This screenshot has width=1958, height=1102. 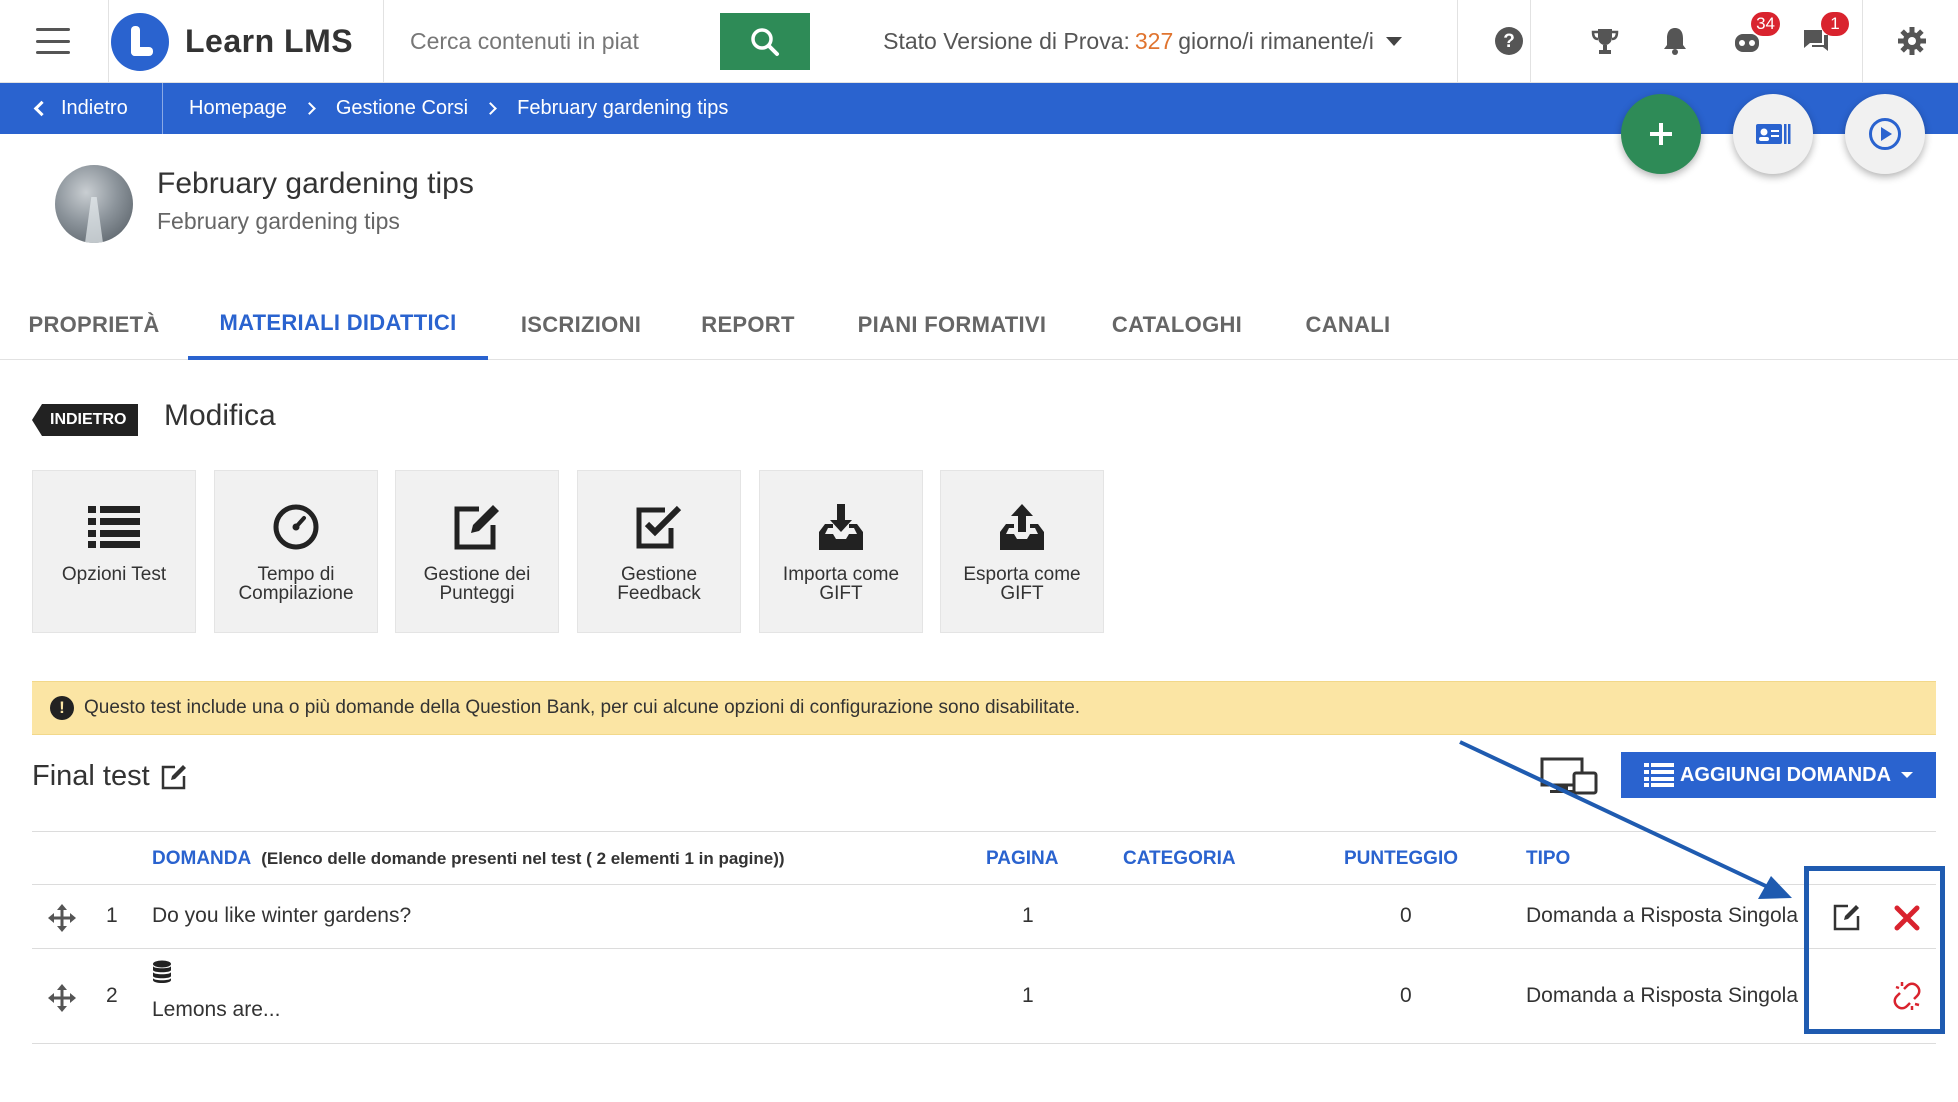 What do you see at coordinates (659, 551) in the screenshot?
I see `tool-gestione-feedback: Gestione Feedback` at bounding box center [659, 551].